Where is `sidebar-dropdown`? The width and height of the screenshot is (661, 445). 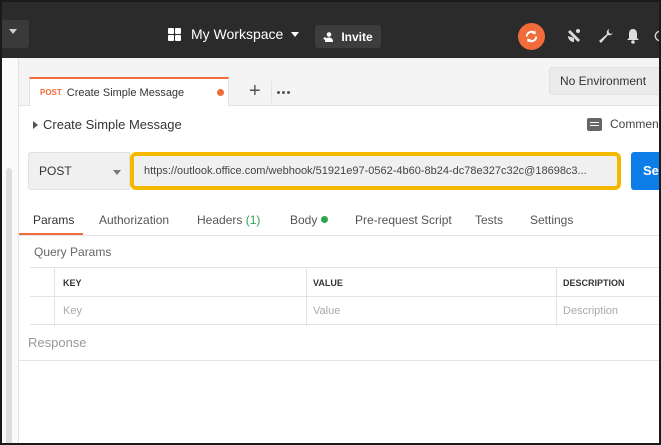
sidebar-dropdown is located at coordinates (15, 34).